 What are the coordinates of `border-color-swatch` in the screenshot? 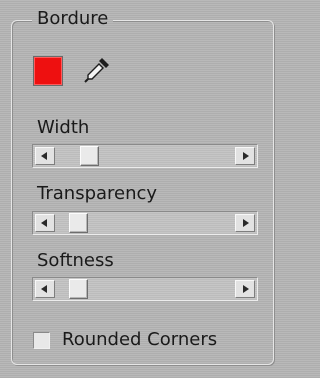 It's located at (48, 71).